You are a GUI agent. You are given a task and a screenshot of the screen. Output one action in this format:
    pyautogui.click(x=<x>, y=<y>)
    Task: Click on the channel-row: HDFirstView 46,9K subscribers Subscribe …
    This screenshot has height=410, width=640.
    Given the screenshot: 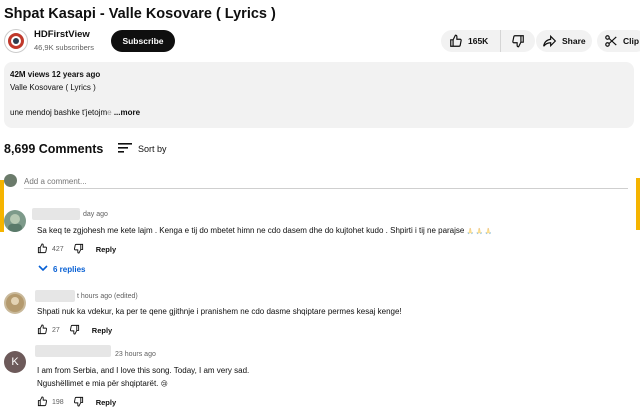 What is the action you would take?
    pyautogui.click(x=322, y=42)
    